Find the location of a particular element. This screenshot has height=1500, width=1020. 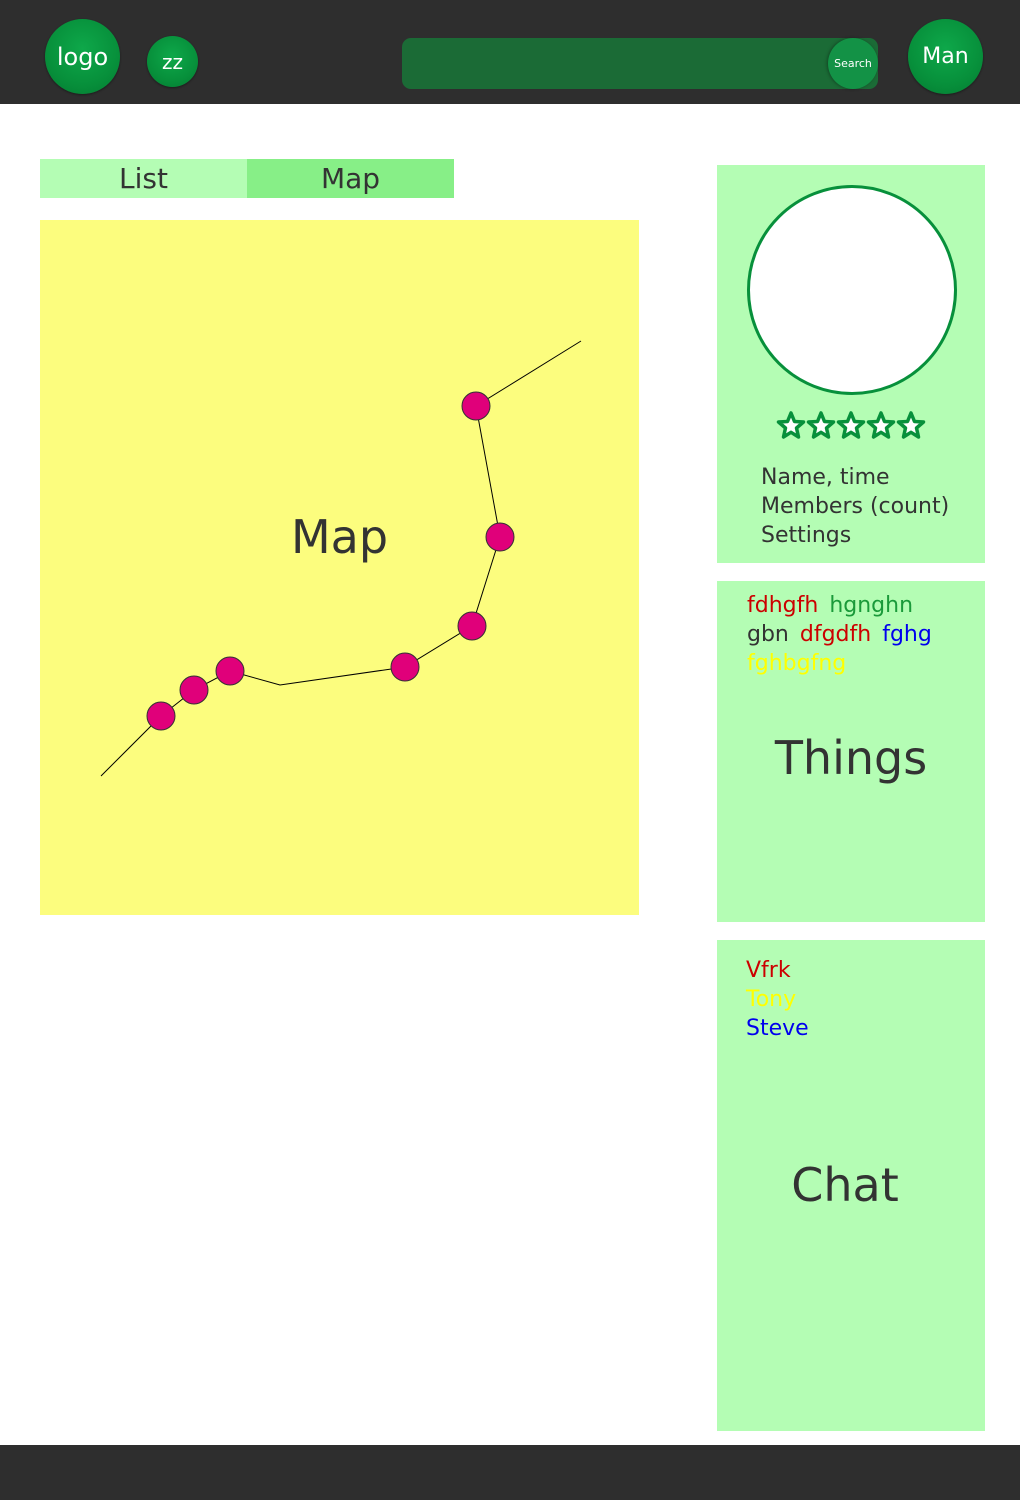

profile-details: Name, time Members (count) Settings is located at coordinates (855, 506).